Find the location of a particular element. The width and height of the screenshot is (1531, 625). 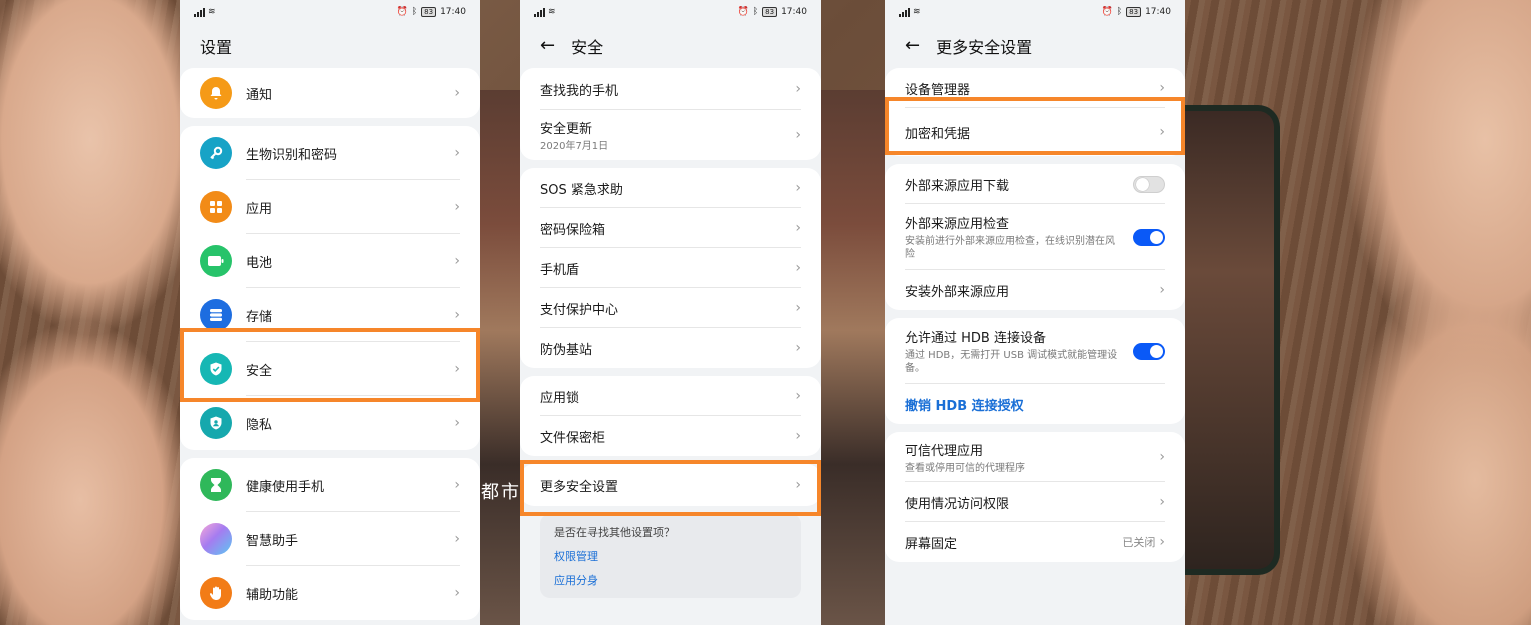

external-check-description: 安装前进行外部来源应用检查，在线识别潜在风险 is located at coordinates (1010, 248).